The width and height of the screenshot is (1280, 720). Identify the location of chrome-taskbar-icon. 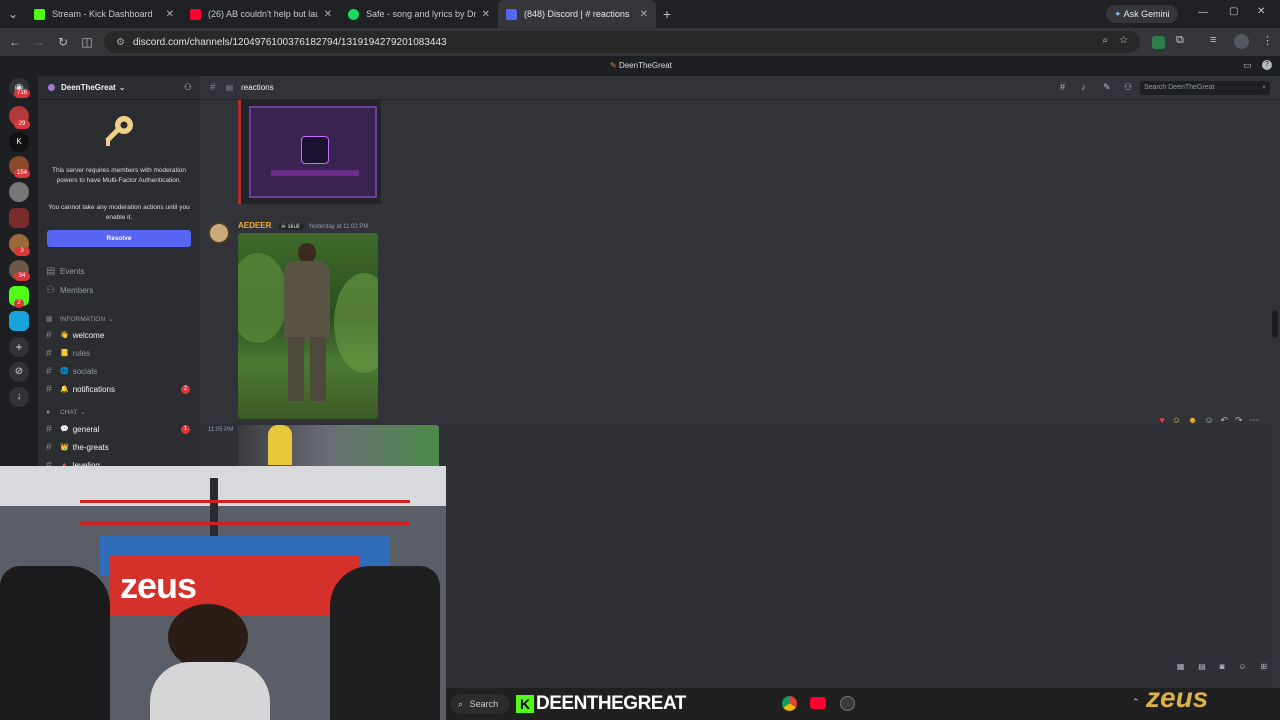
(789, 703).